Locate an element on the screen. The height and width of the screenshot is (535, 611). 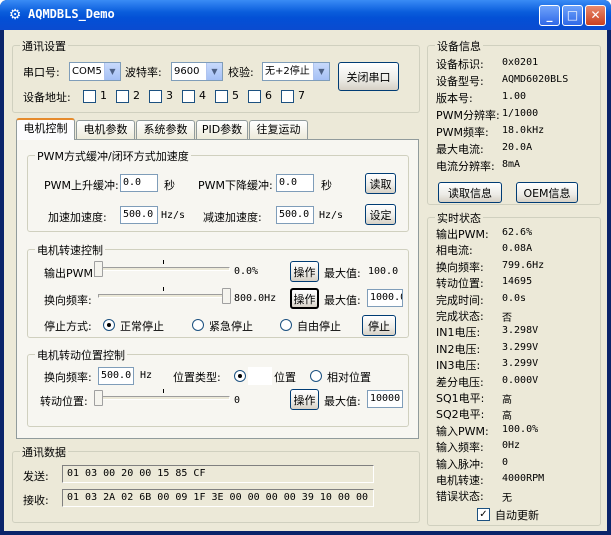
accel-unit: Hz/s is located at coordinates (173, 215).